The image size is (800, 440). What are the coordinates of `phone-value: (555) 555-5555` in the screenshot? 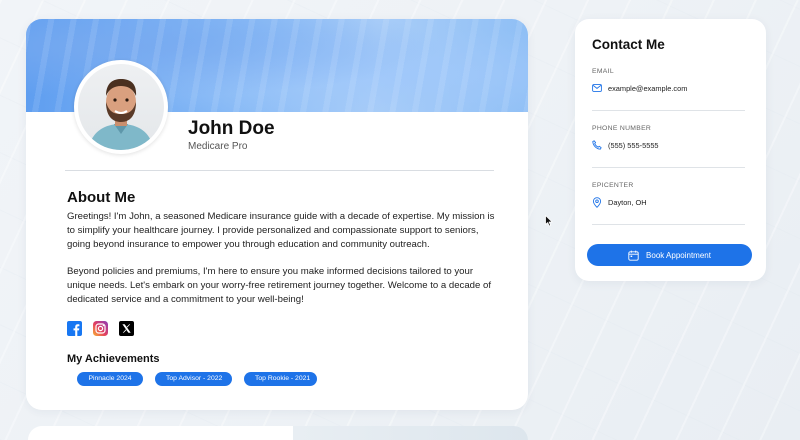 It's located at (633, 145).